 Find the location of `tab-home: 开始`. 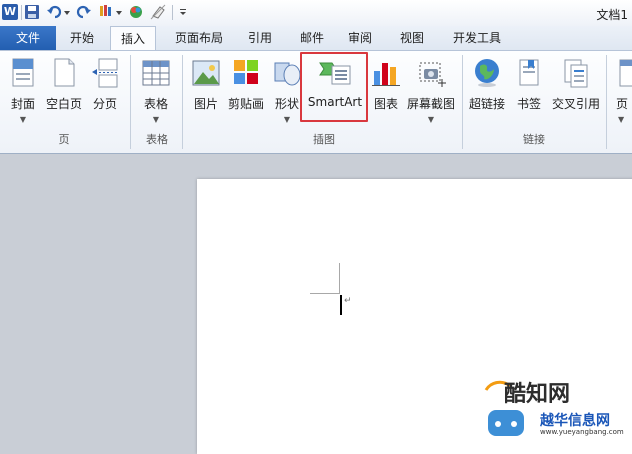

tab-home: 开始 is located at coordinates (82, 38).